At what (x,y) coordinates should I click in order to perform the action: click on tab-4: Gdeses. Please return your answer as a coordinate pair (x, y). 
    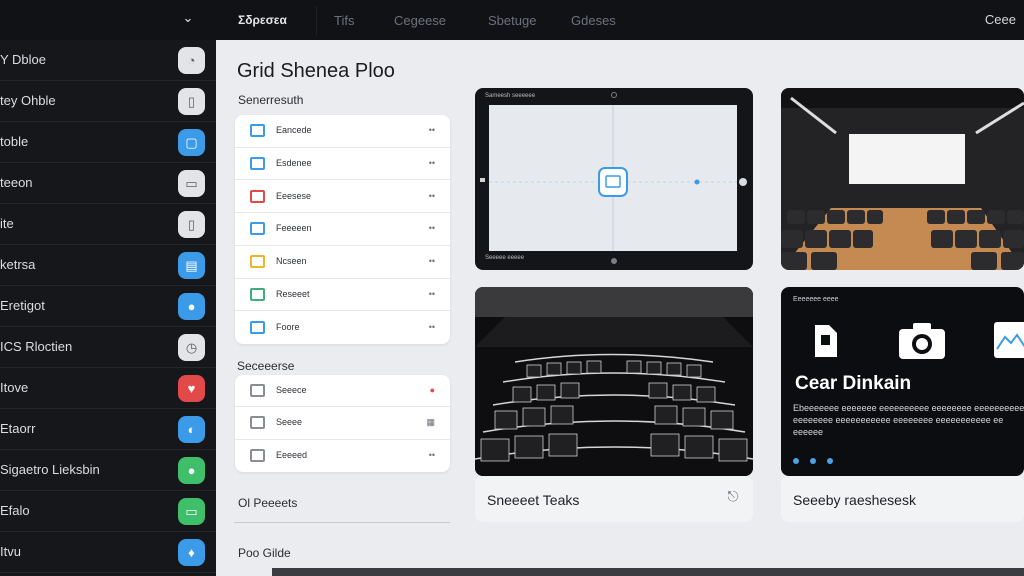
    Looking at the image, I should click on (593, 20).